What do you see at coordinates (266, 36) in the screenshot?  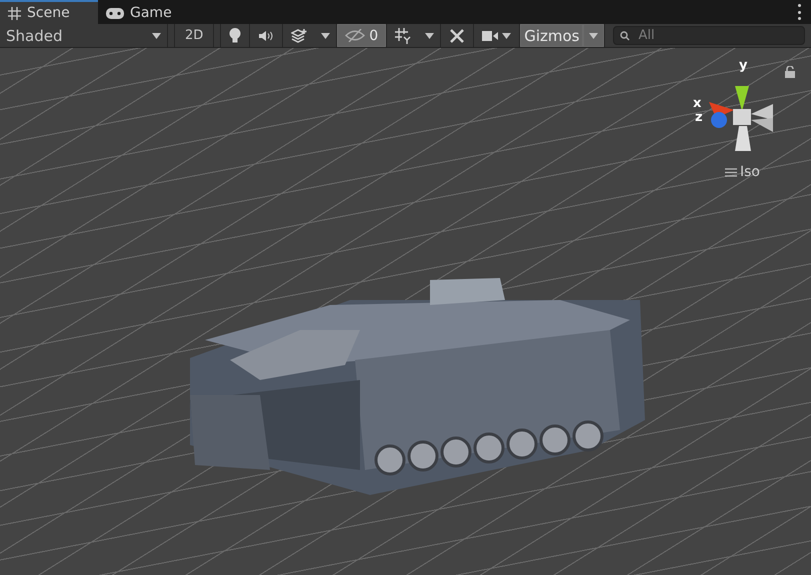 I see `speaker-icon` at bounding box center [266, 36].